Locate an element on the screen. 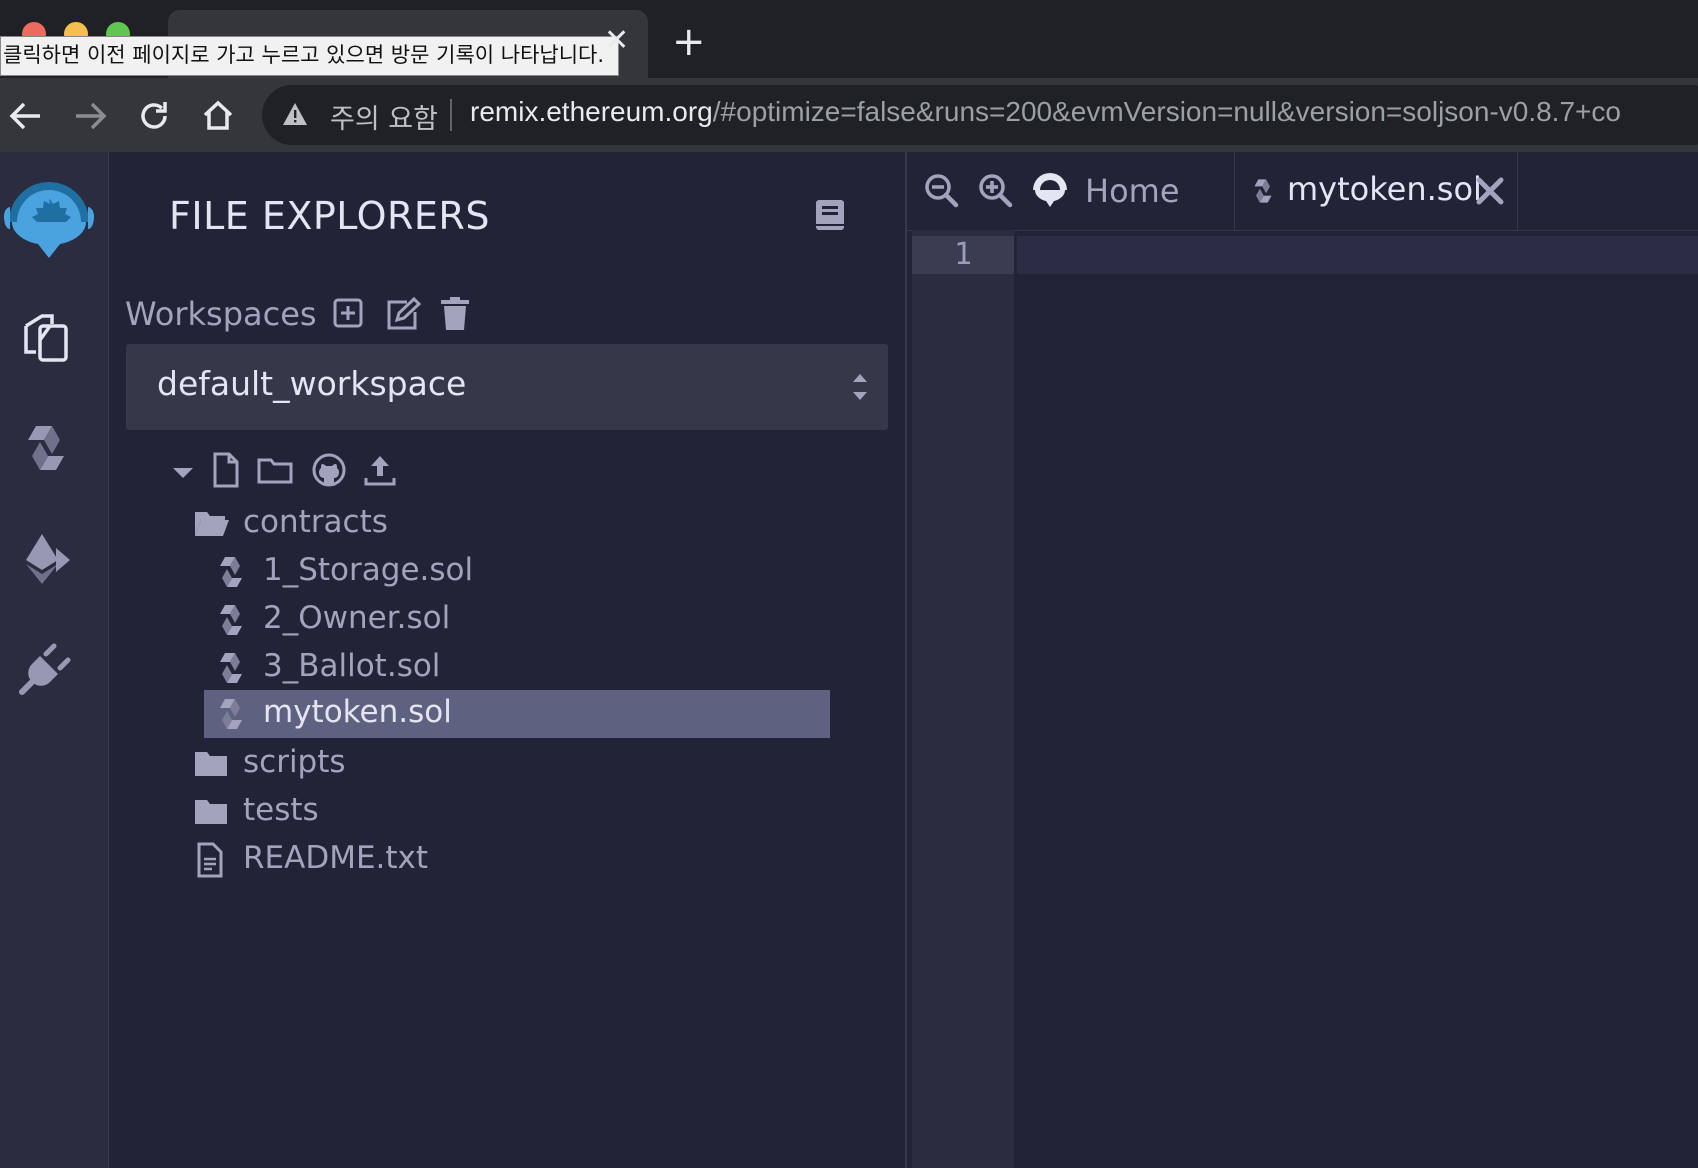 The width and height of the screenshot is (1698, 1168). tree-item-label: 3_Ballot.sol is located at coordinates (352, 666).